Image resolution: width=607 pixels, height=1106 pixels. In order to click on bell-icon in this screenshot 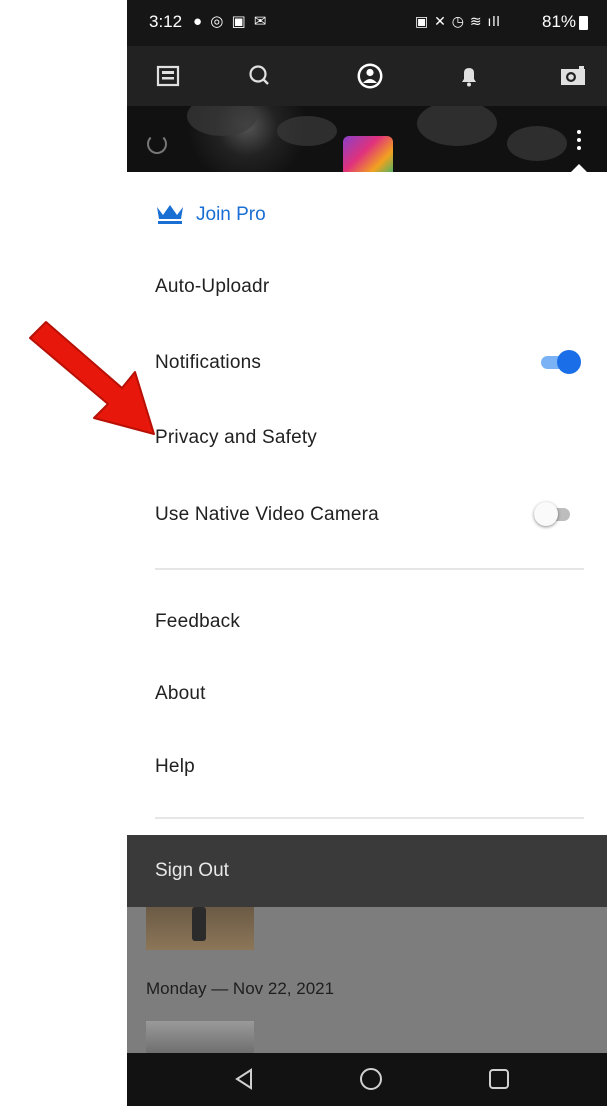, I will do `click(469, 76)`.